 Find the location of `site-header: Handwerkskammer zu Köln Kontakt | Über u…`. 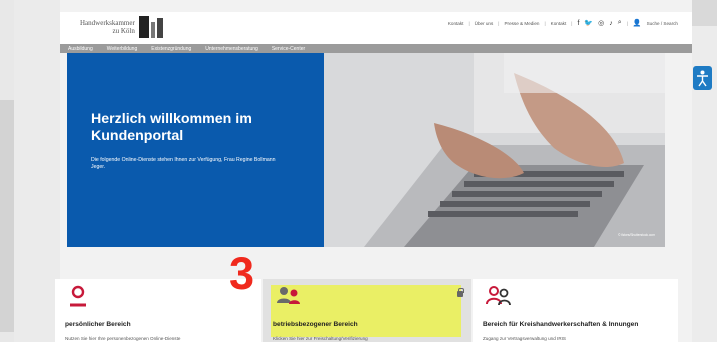

site-header: Handwerkskammer zu Köln Kontakt | Über u… is located at coordinates (376, 28).